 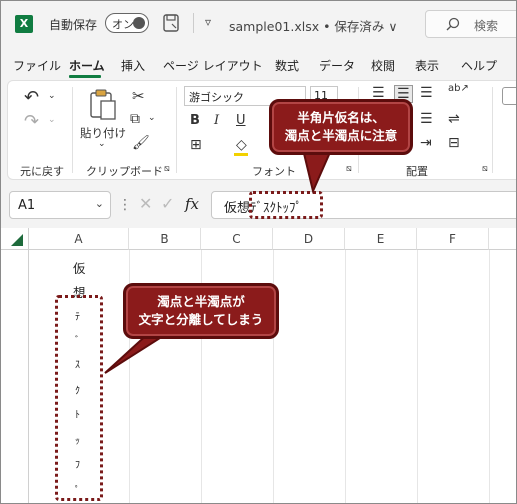 I want to click on top-callout-line2: 濁点と半濁点に注意, so click(x=341, y=135).